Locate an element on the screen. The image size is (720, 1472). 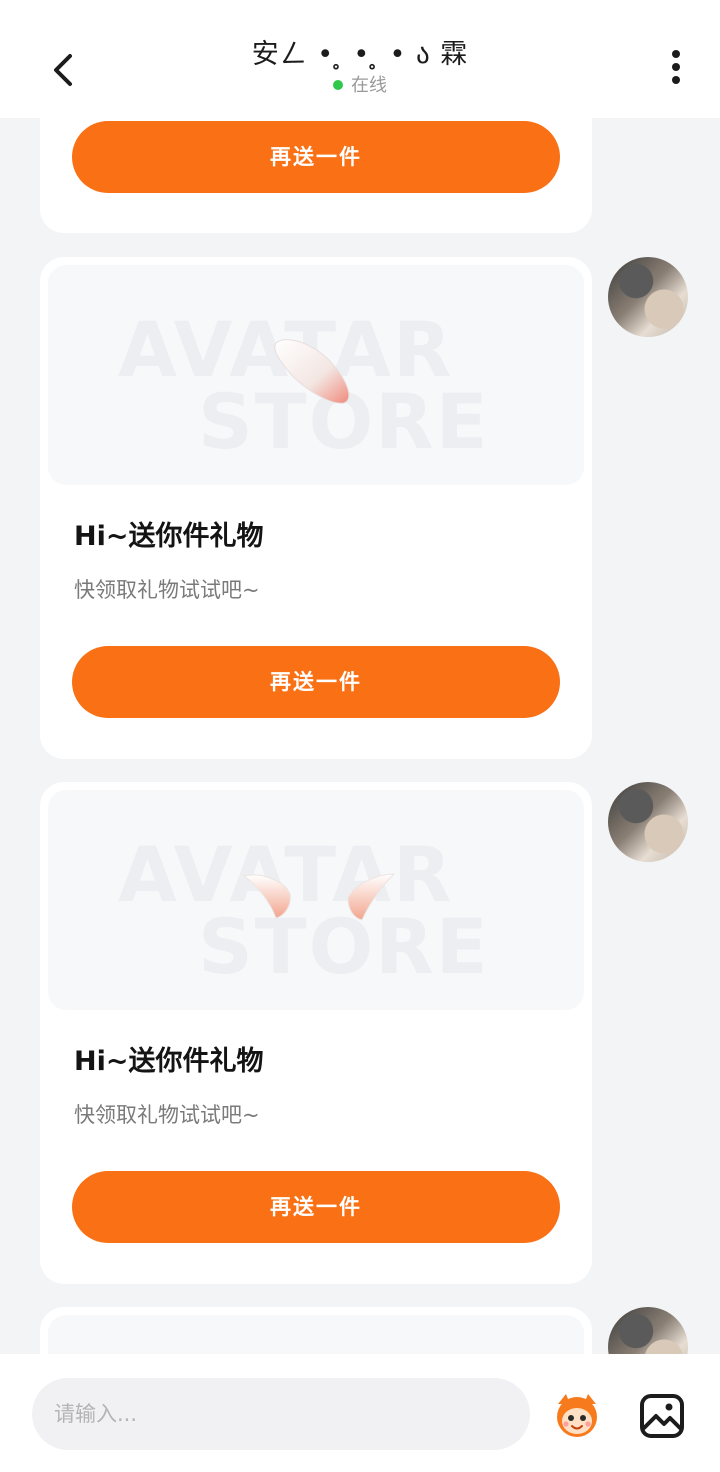
message-input is located at coordinates (281, 1414).